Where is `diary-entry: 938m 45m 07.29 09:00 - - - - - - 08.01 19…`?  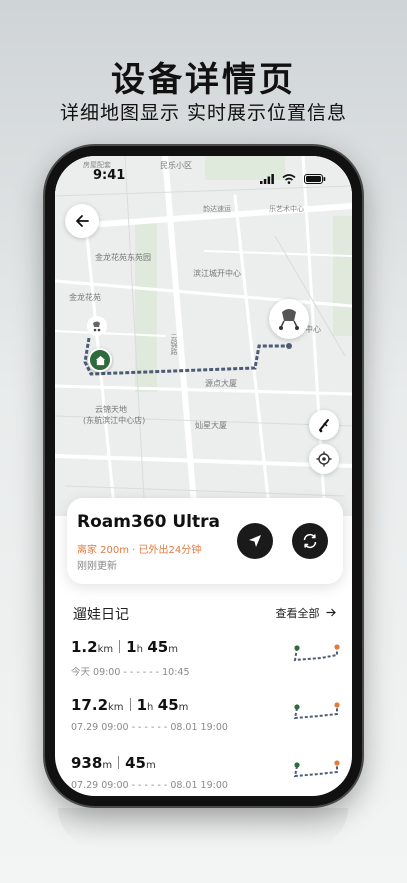
diary-entry: 938m 45m 07.29 09:00 - - - - - - 08.01 19… is located at coordinates (206, 775).